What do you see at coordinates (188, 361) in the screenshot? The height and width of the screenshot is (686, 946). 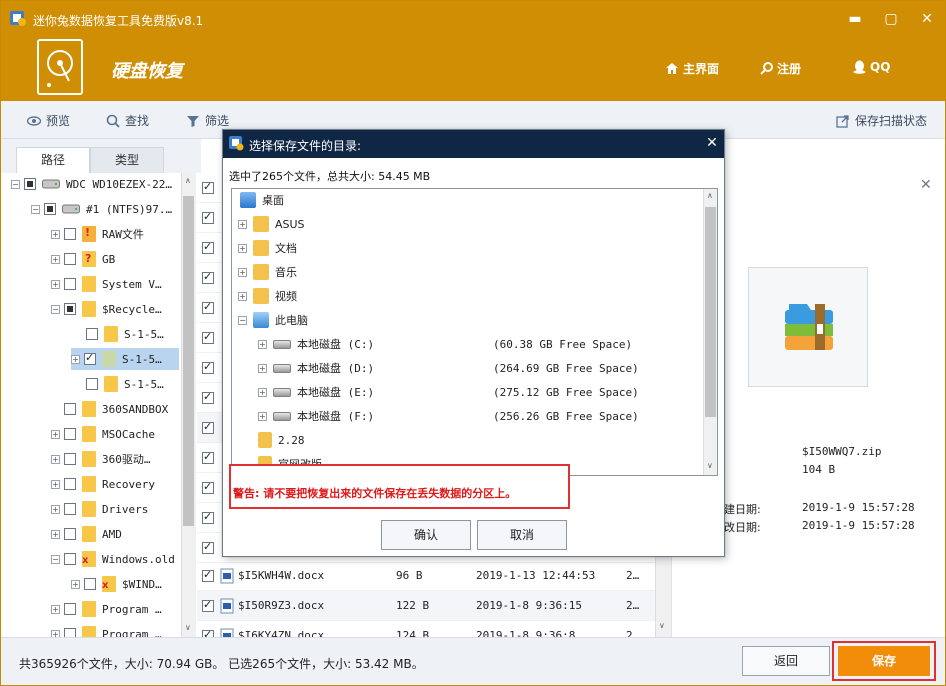 I see `tree-scrollbar-thumb` at bounding box center [188, 361].